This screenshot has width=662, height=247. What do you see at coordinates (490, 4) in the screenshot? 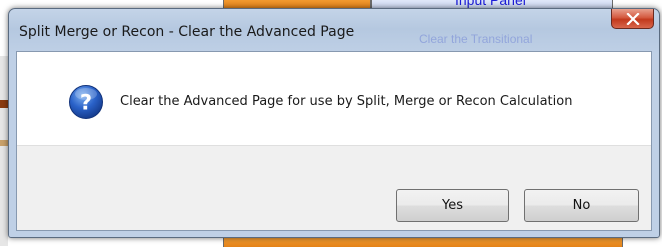
I see `background-input-panel-label: Input Panel` at bounding box center [490, 4].